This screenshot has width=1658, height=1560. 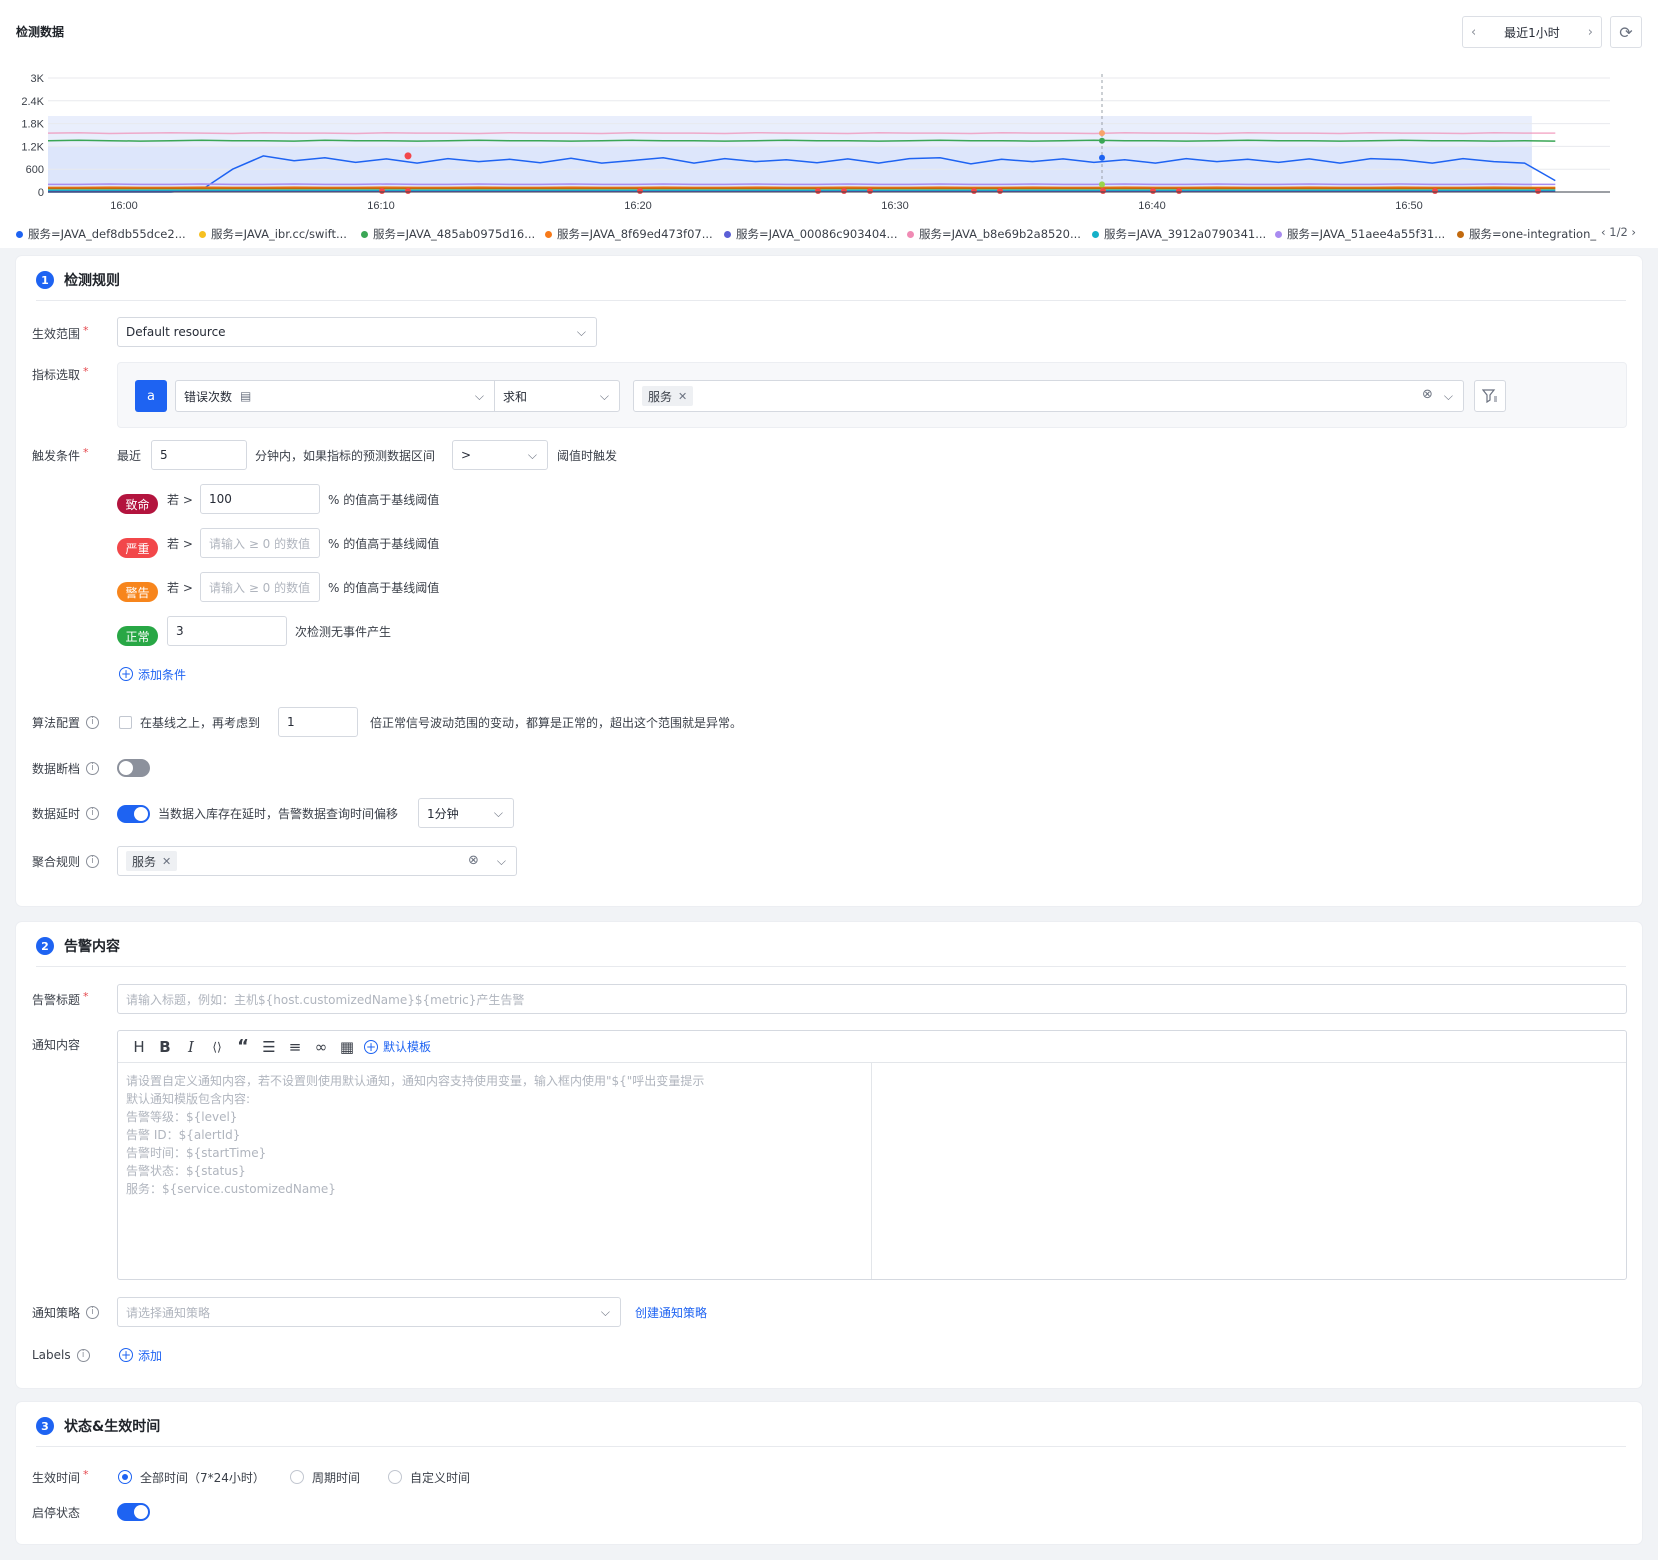 What do you see at coordinates (466, 455) in the screenshot?
I see `trigger-operator-value: >` at bounding box center [466, 455].